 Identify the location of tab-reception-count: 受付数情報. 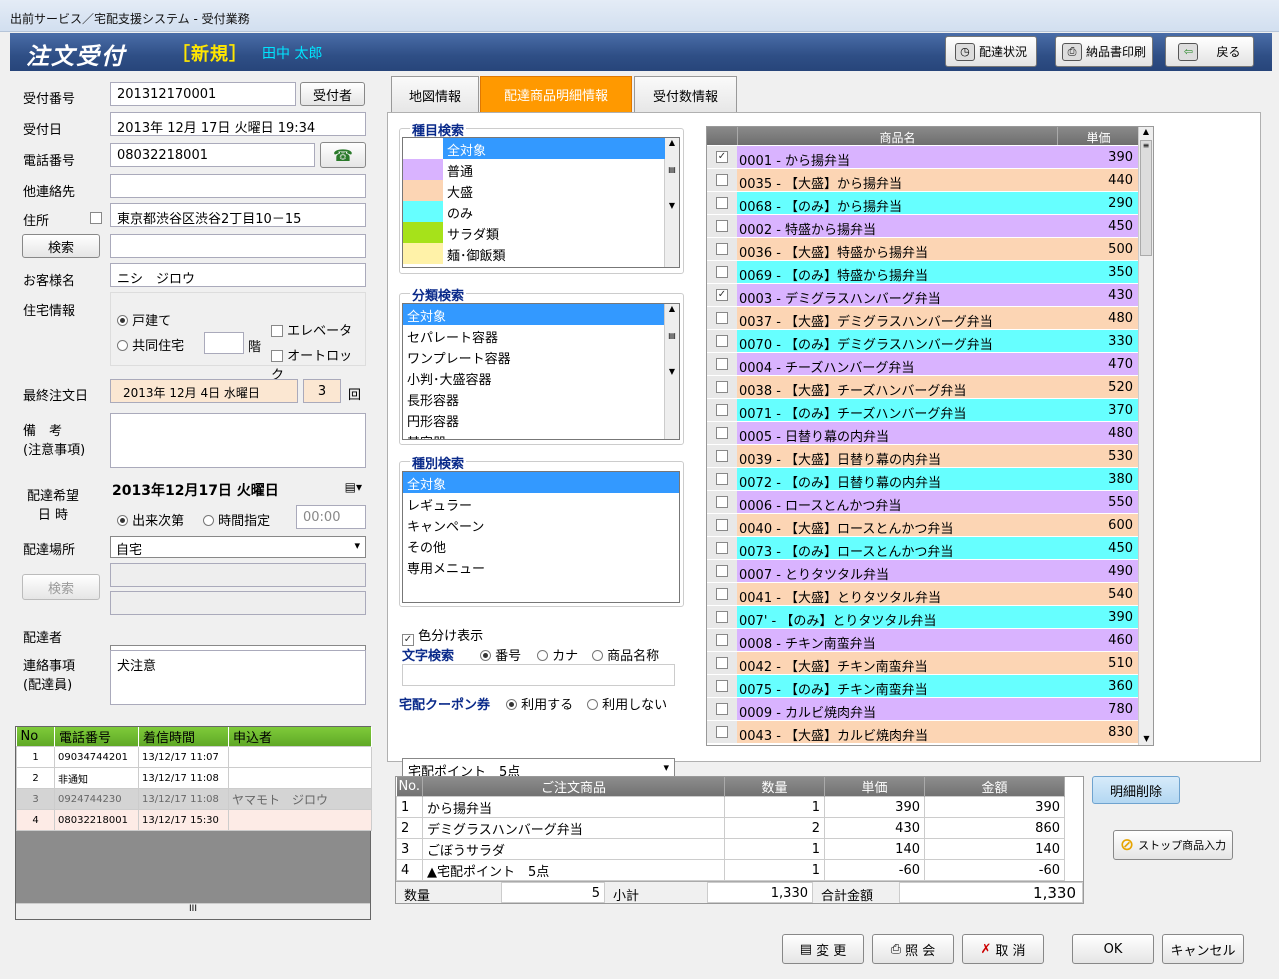
(685, 94).